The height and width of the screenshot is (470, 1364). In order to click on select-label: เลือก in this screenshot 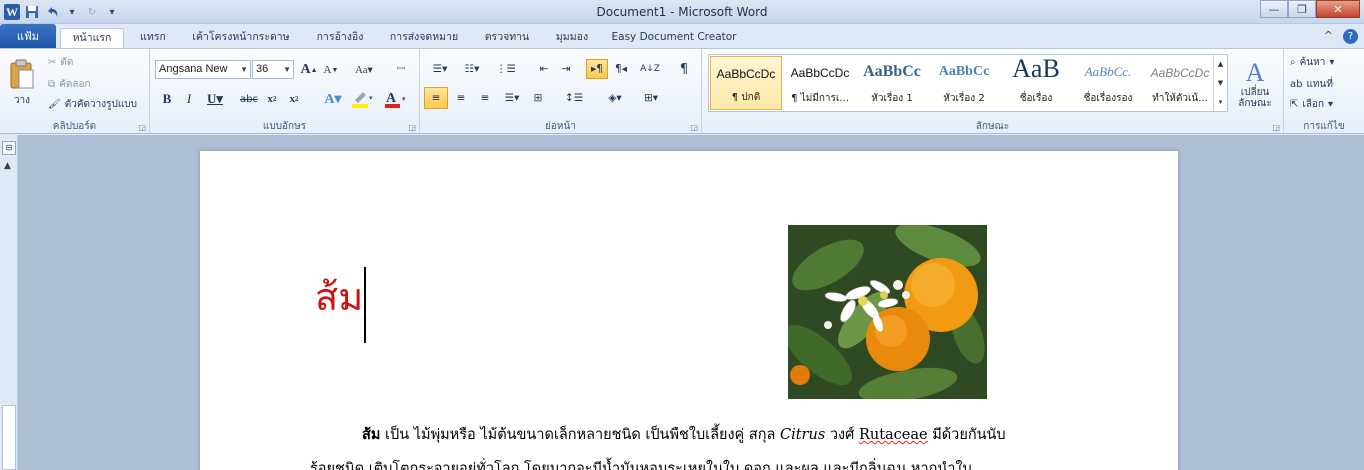, I will do `click(1313, 104)`.